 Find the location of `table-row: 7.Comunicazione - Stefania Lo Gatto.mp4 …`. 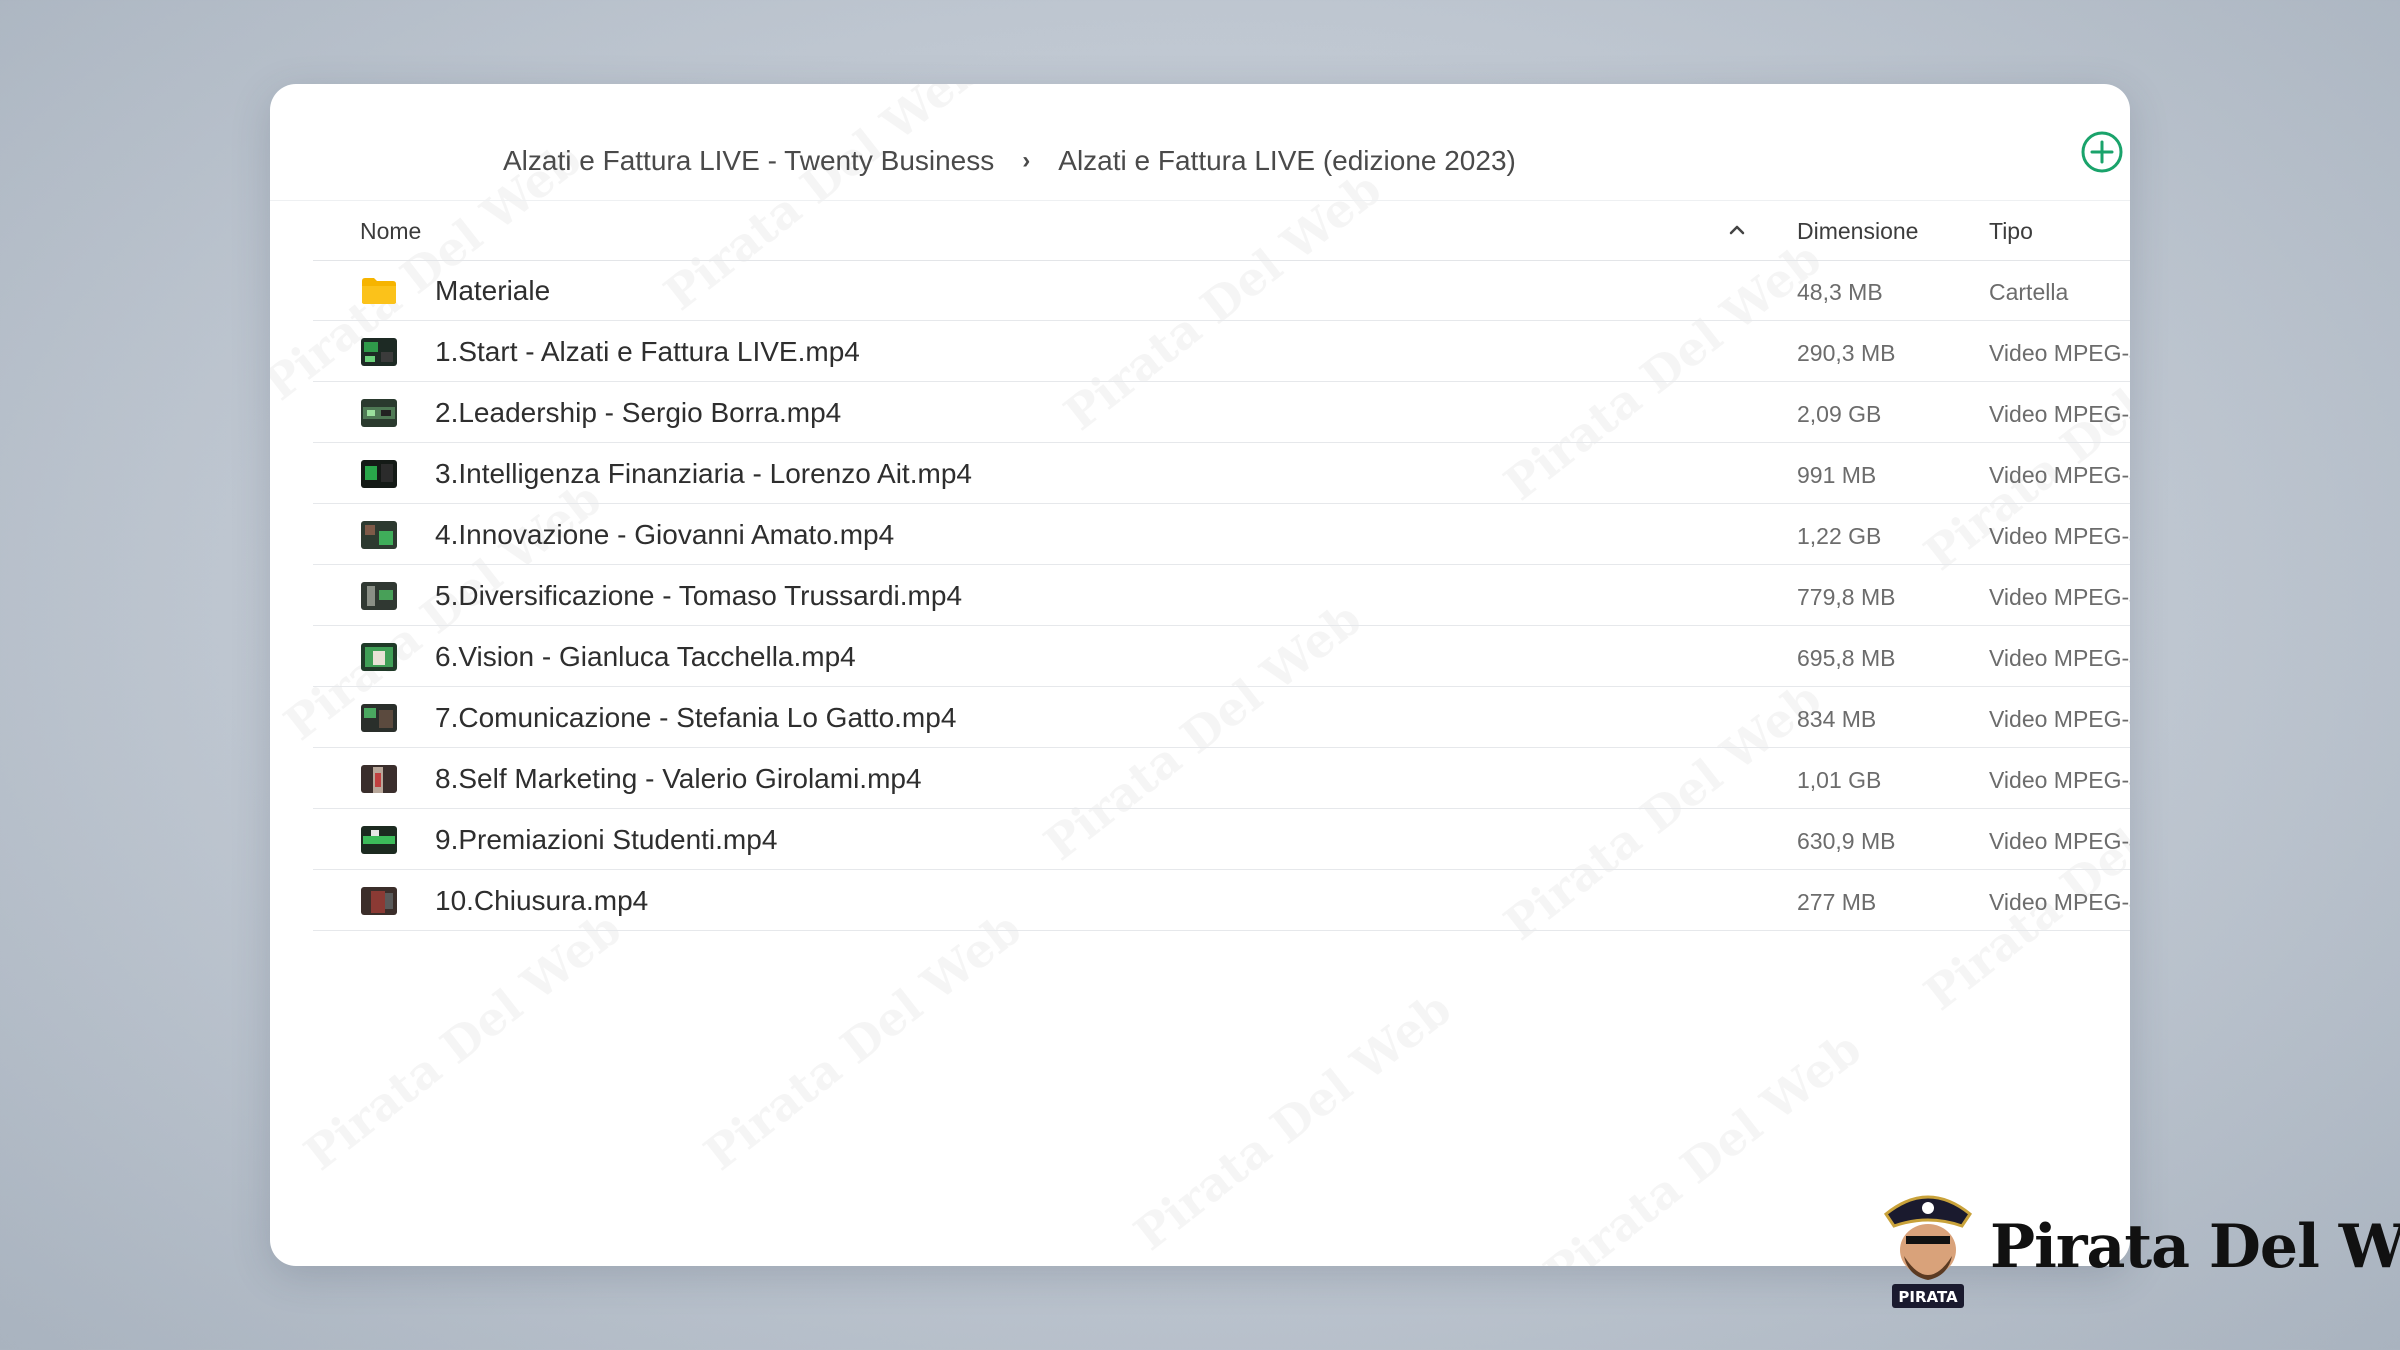

table-row: 7.Comunicazione - Stefania Lo Gatto.mp4 … is located at coordinates (1221, 717).